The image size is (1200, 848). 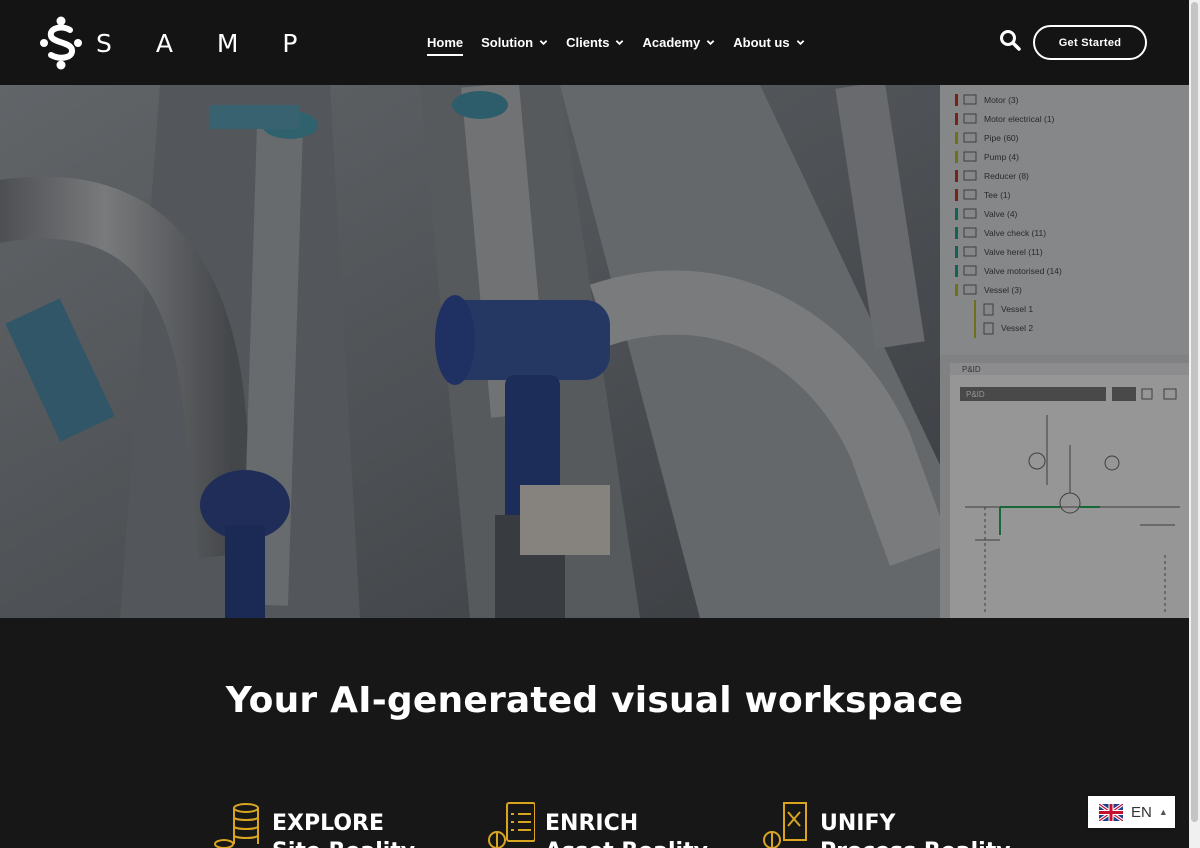 I want to click on checklist-icon, so click(x=511, y=825).